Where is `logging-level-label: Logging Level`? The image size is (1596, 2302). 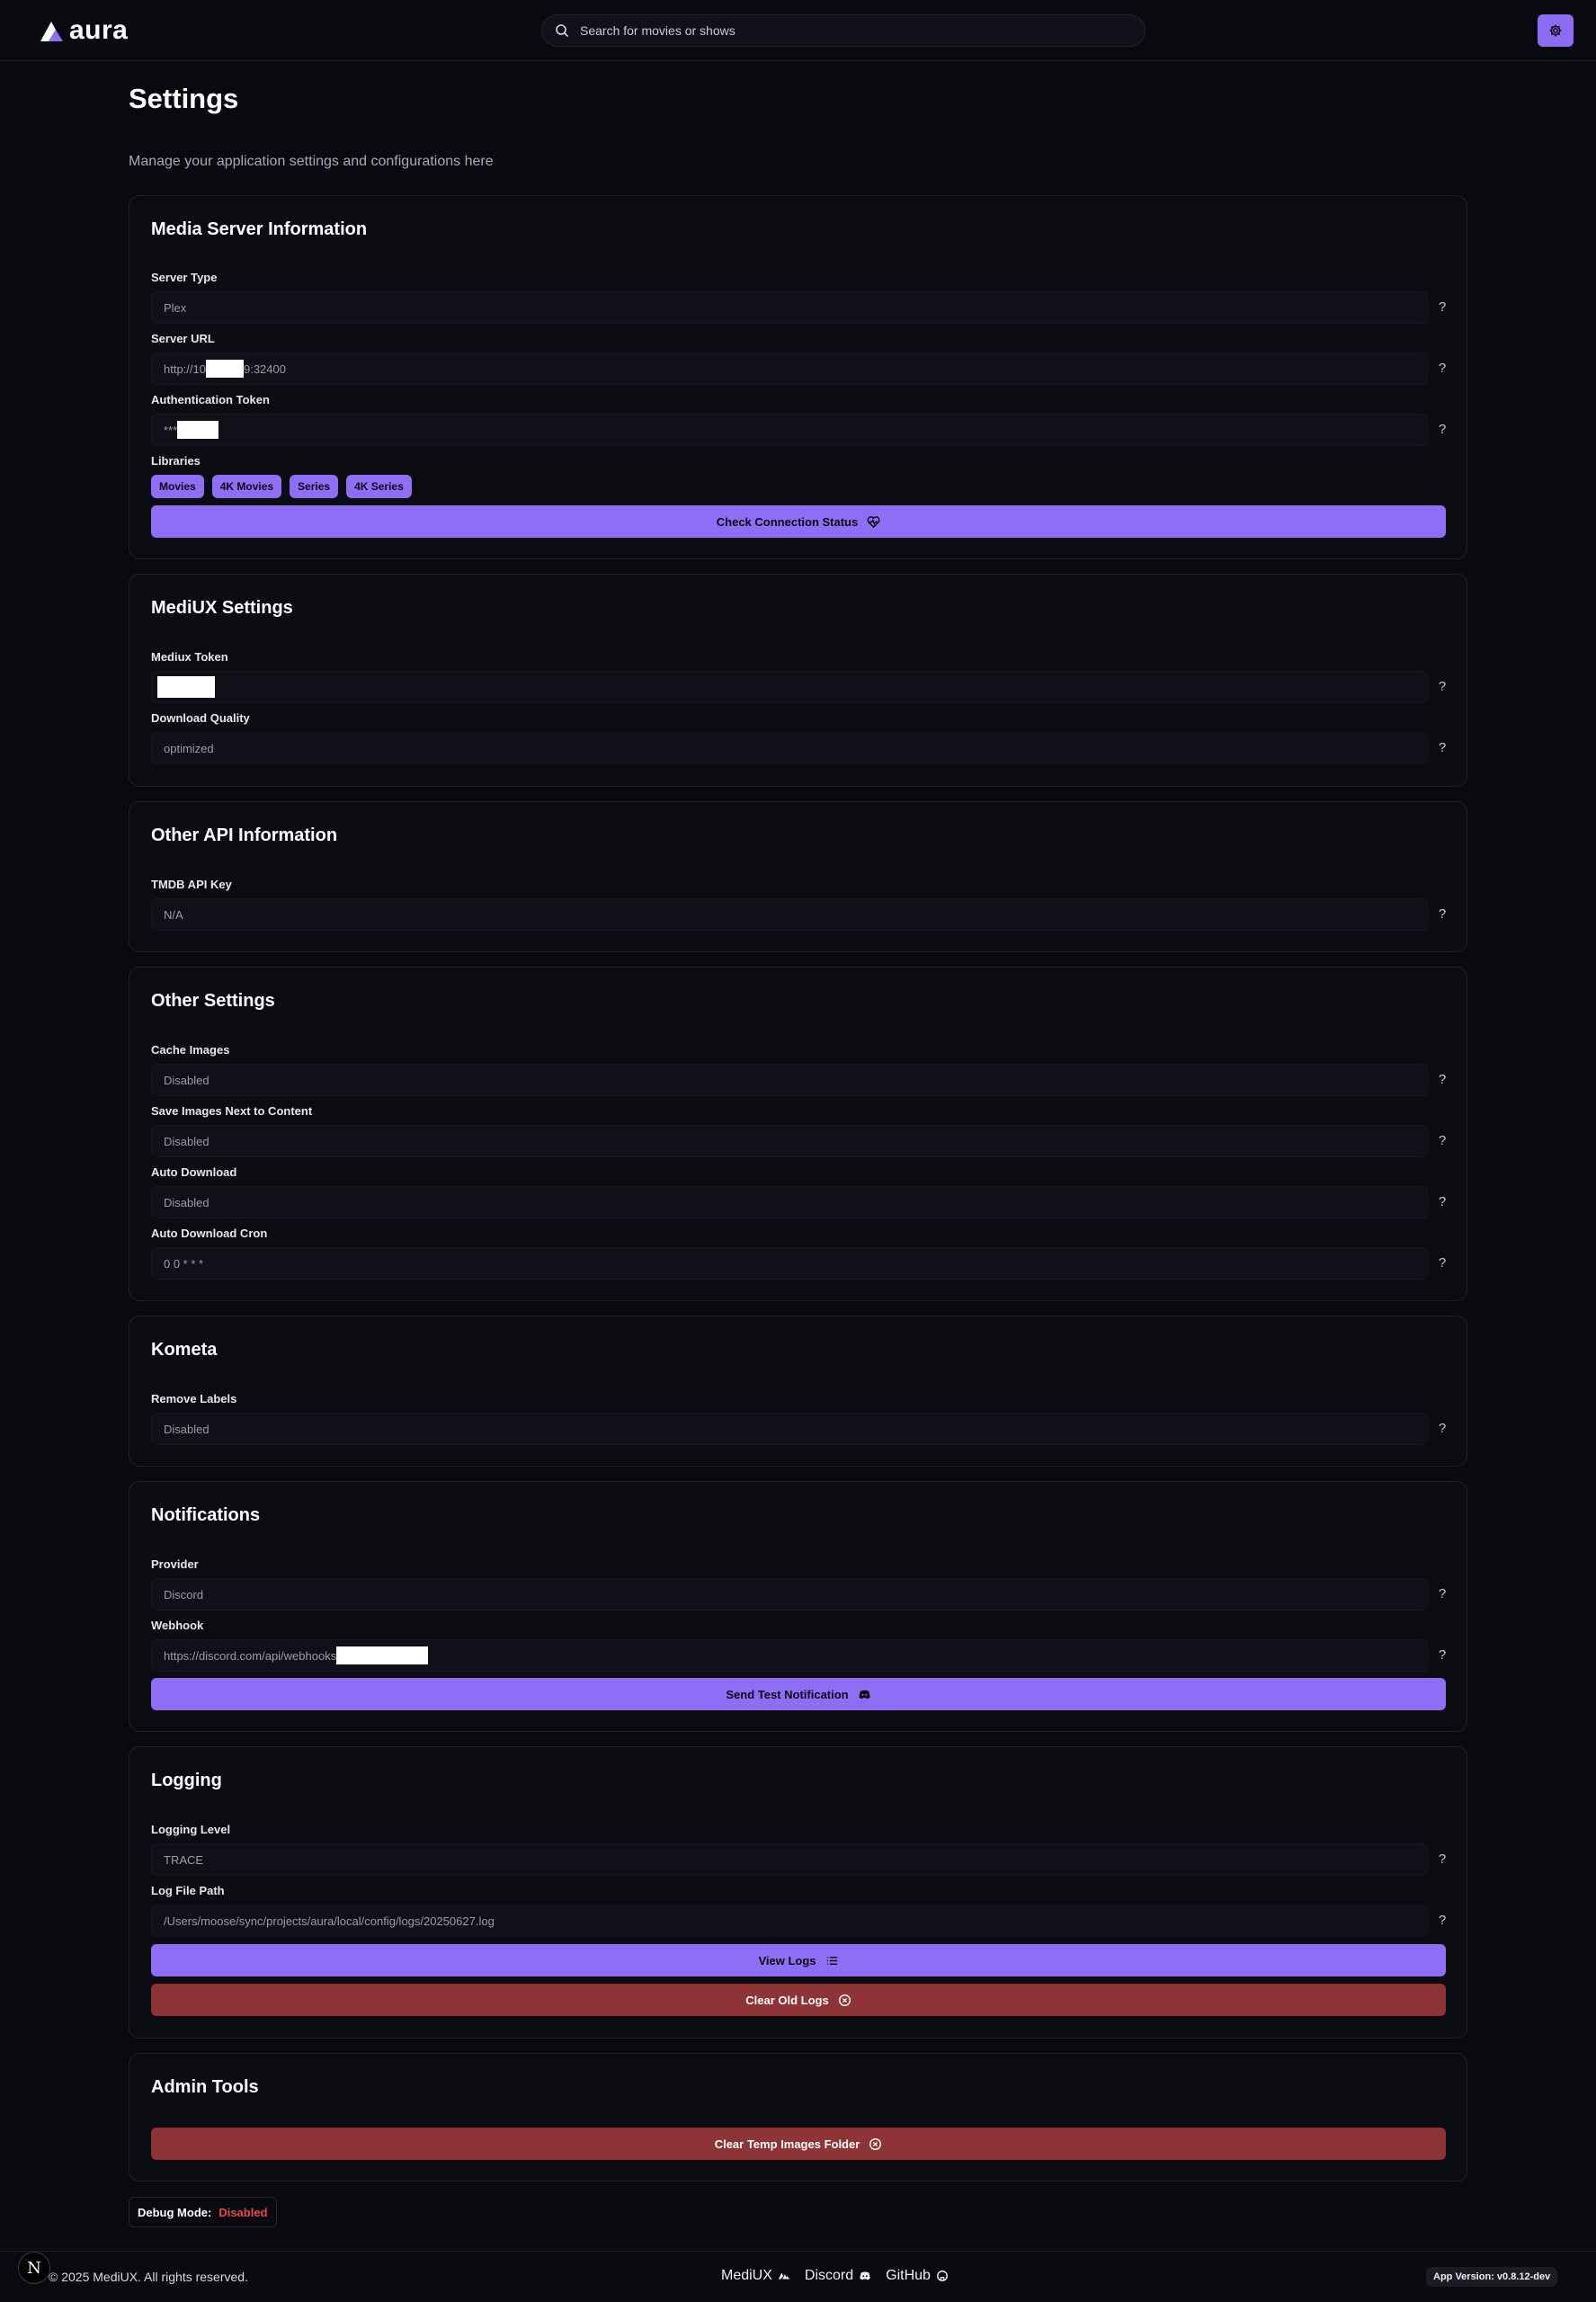
logging-level-label: Logging Level is located at coordinates (191, 1829).